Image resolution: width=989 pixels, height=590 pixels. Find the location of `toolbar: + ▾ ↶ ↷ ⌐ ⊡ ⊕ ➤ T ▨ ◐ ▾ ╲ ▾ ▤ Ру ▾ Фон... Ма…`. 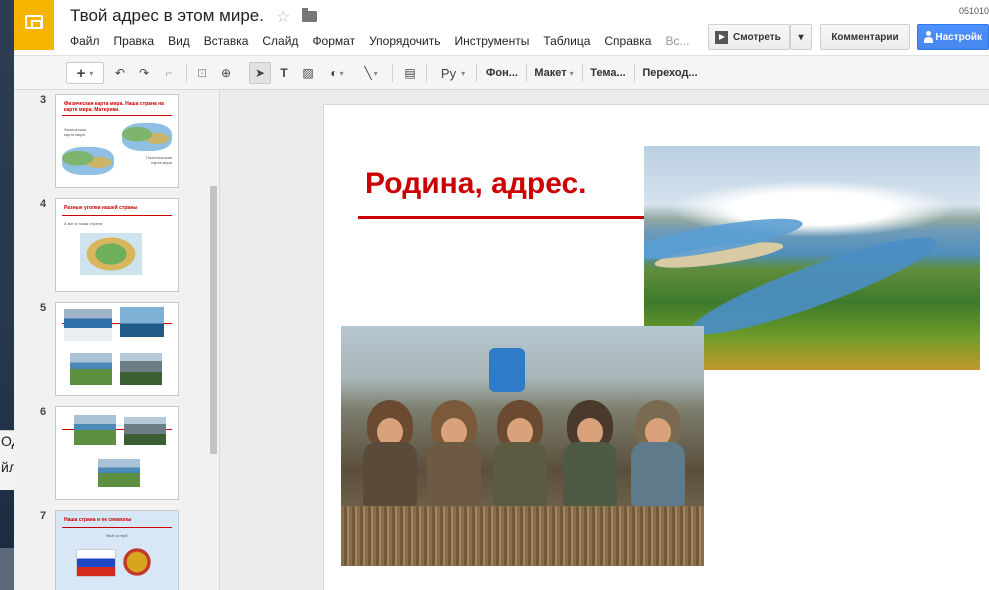

toolbar: + ▾ ↶ ↷ ⌐ ⊡ ⊕ ➤ T ▨ ◐ ▾ ╲ ▾ ▤ Ру ▾ Фон... Ма… is located at coordinates (501, 72).